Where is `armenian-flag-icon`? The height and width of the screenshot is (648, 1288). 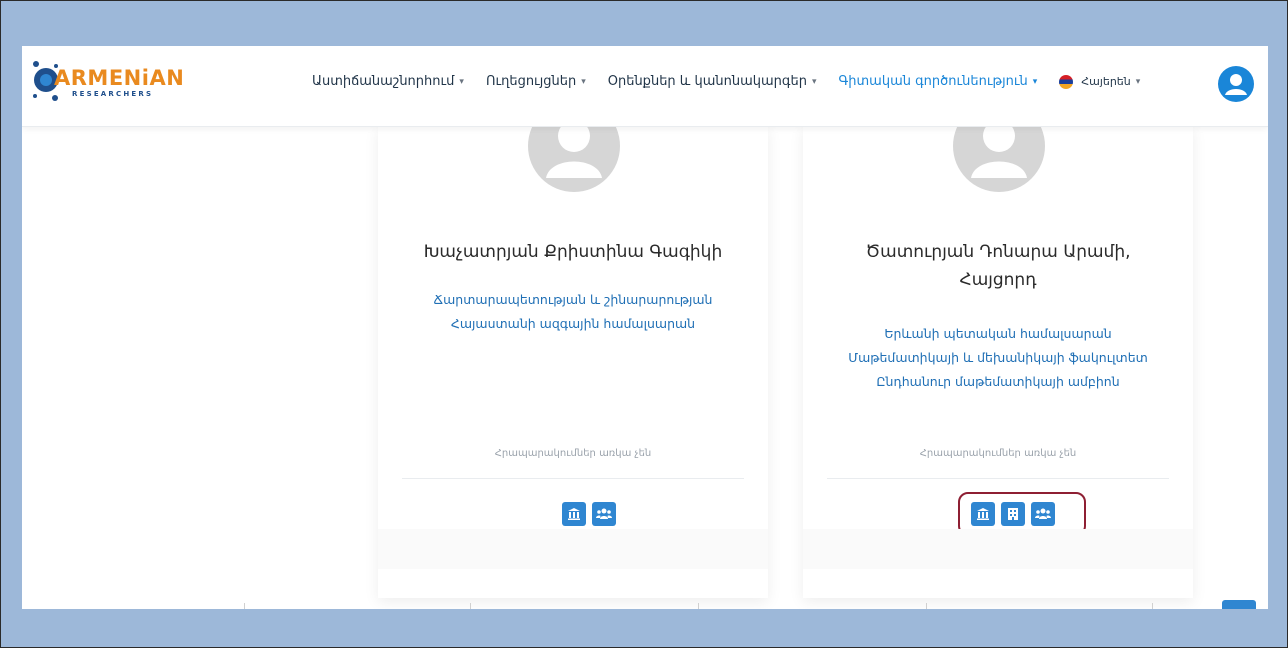
armenian-flag-icon is located at coordinates (1066, 81).